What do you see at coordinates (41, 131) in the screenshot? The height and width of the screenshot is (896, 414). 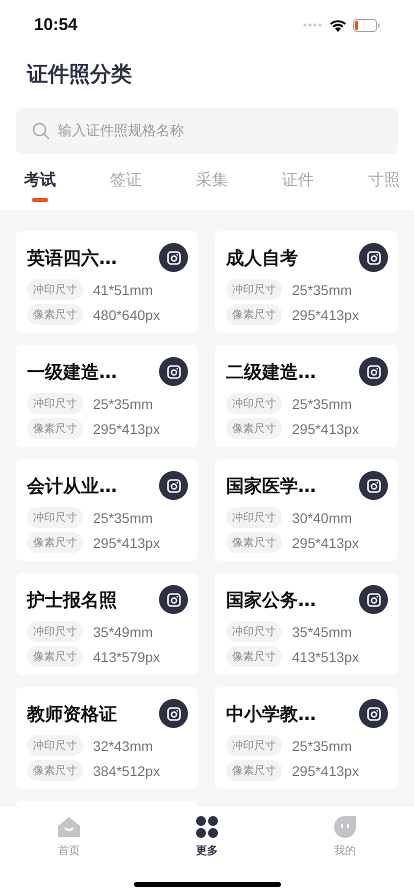 I see `search-icon` at bounding box center [41, 131].